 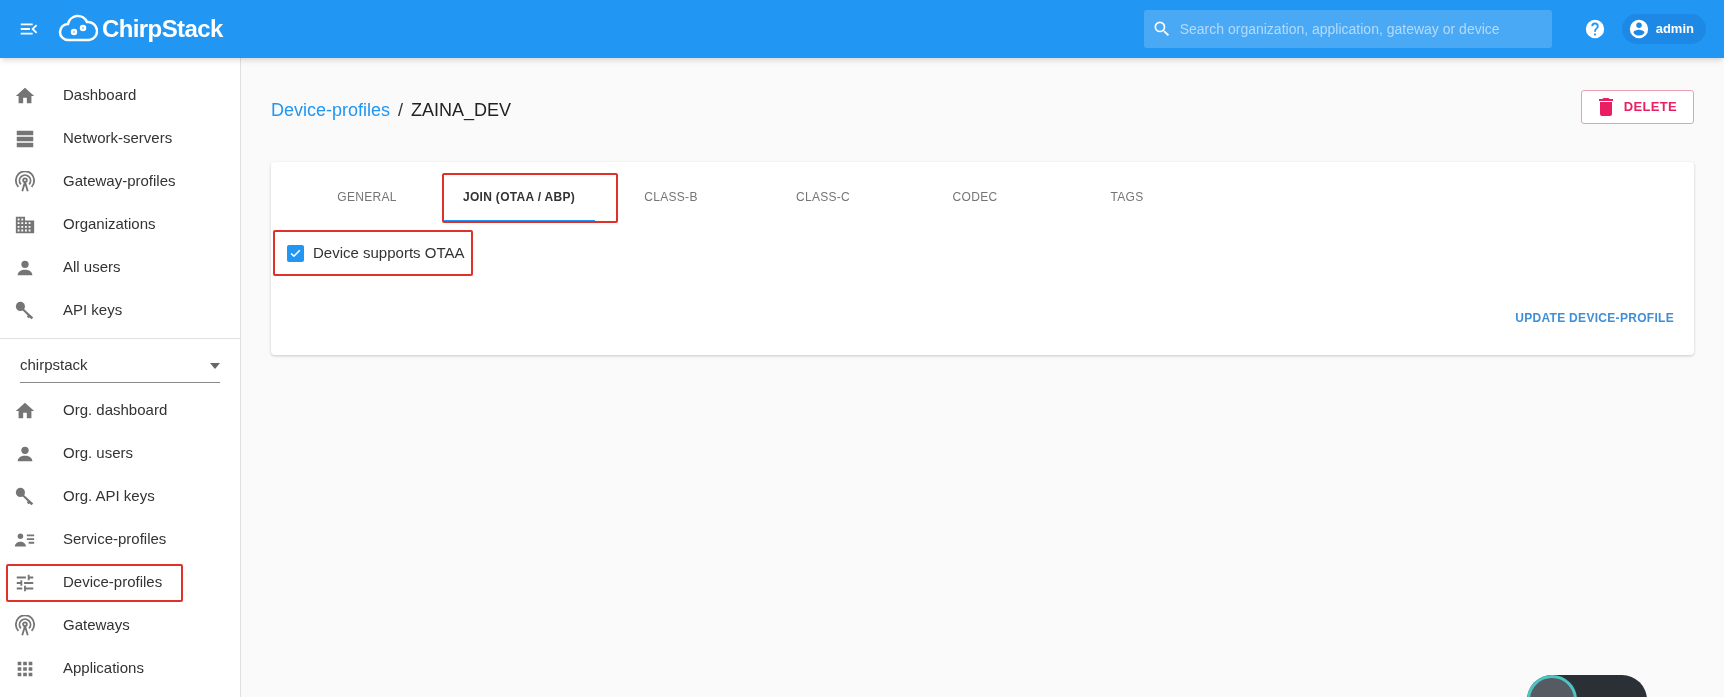 What do you see at coordinates (1637, 107) in the screenshot?
I see `delete-button: DELETE` at bounding box center [1637, 107].